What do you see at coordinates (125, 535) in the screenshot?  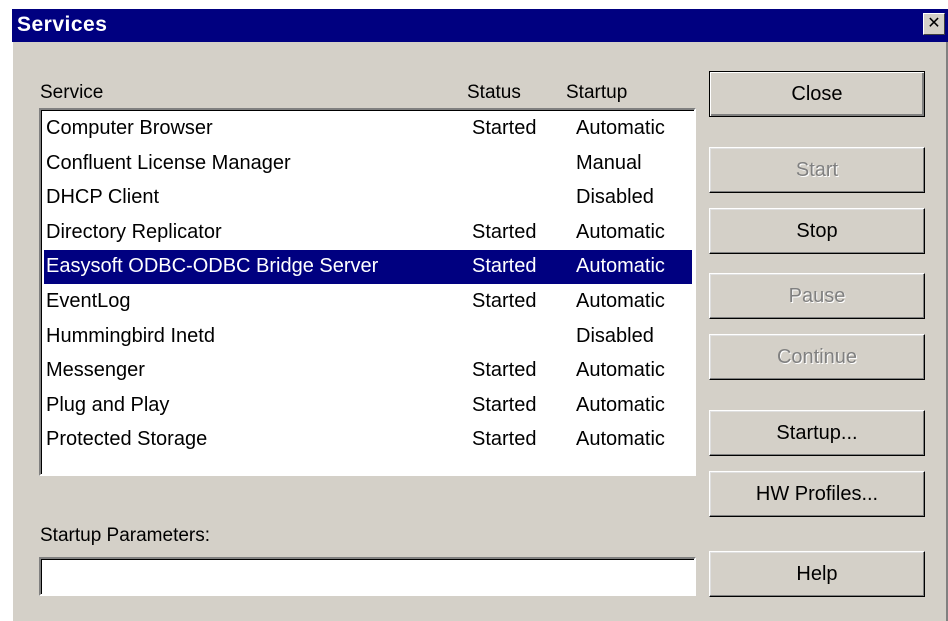 I see `startup-parameters-label: Startup Parameters:` at bounding box center [125, 535].